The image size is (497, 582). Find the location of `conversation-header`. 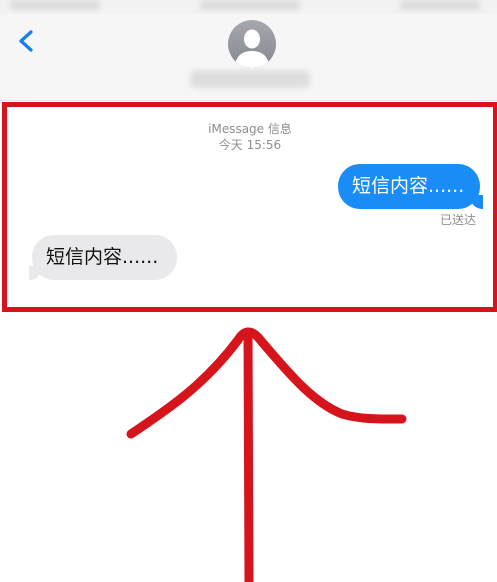

conversation-header is located at coordinates (248, 57).